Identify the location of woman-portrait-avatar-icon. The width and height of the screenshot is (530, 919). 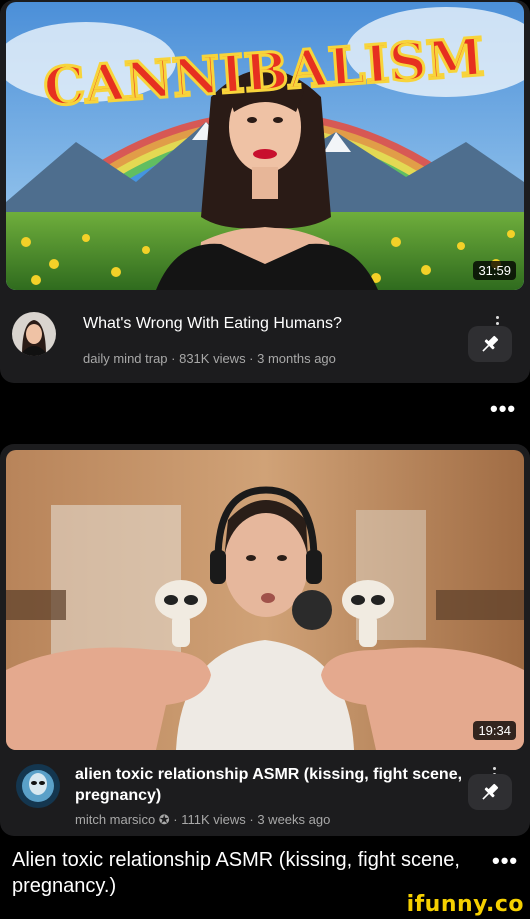
(34, 334).